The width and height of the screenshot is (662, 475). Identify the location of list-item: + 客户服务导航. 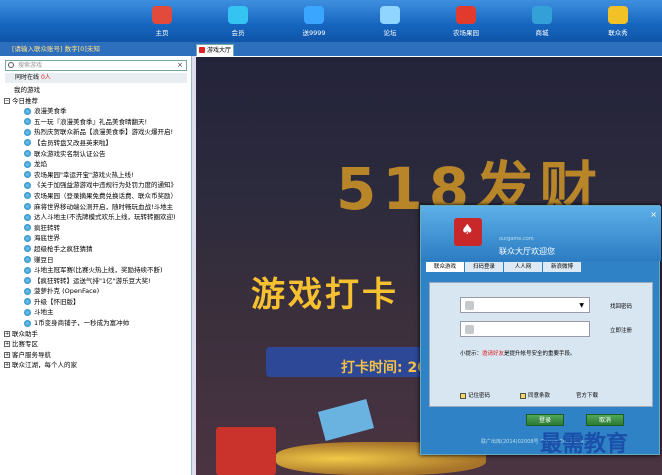
(97, 355).